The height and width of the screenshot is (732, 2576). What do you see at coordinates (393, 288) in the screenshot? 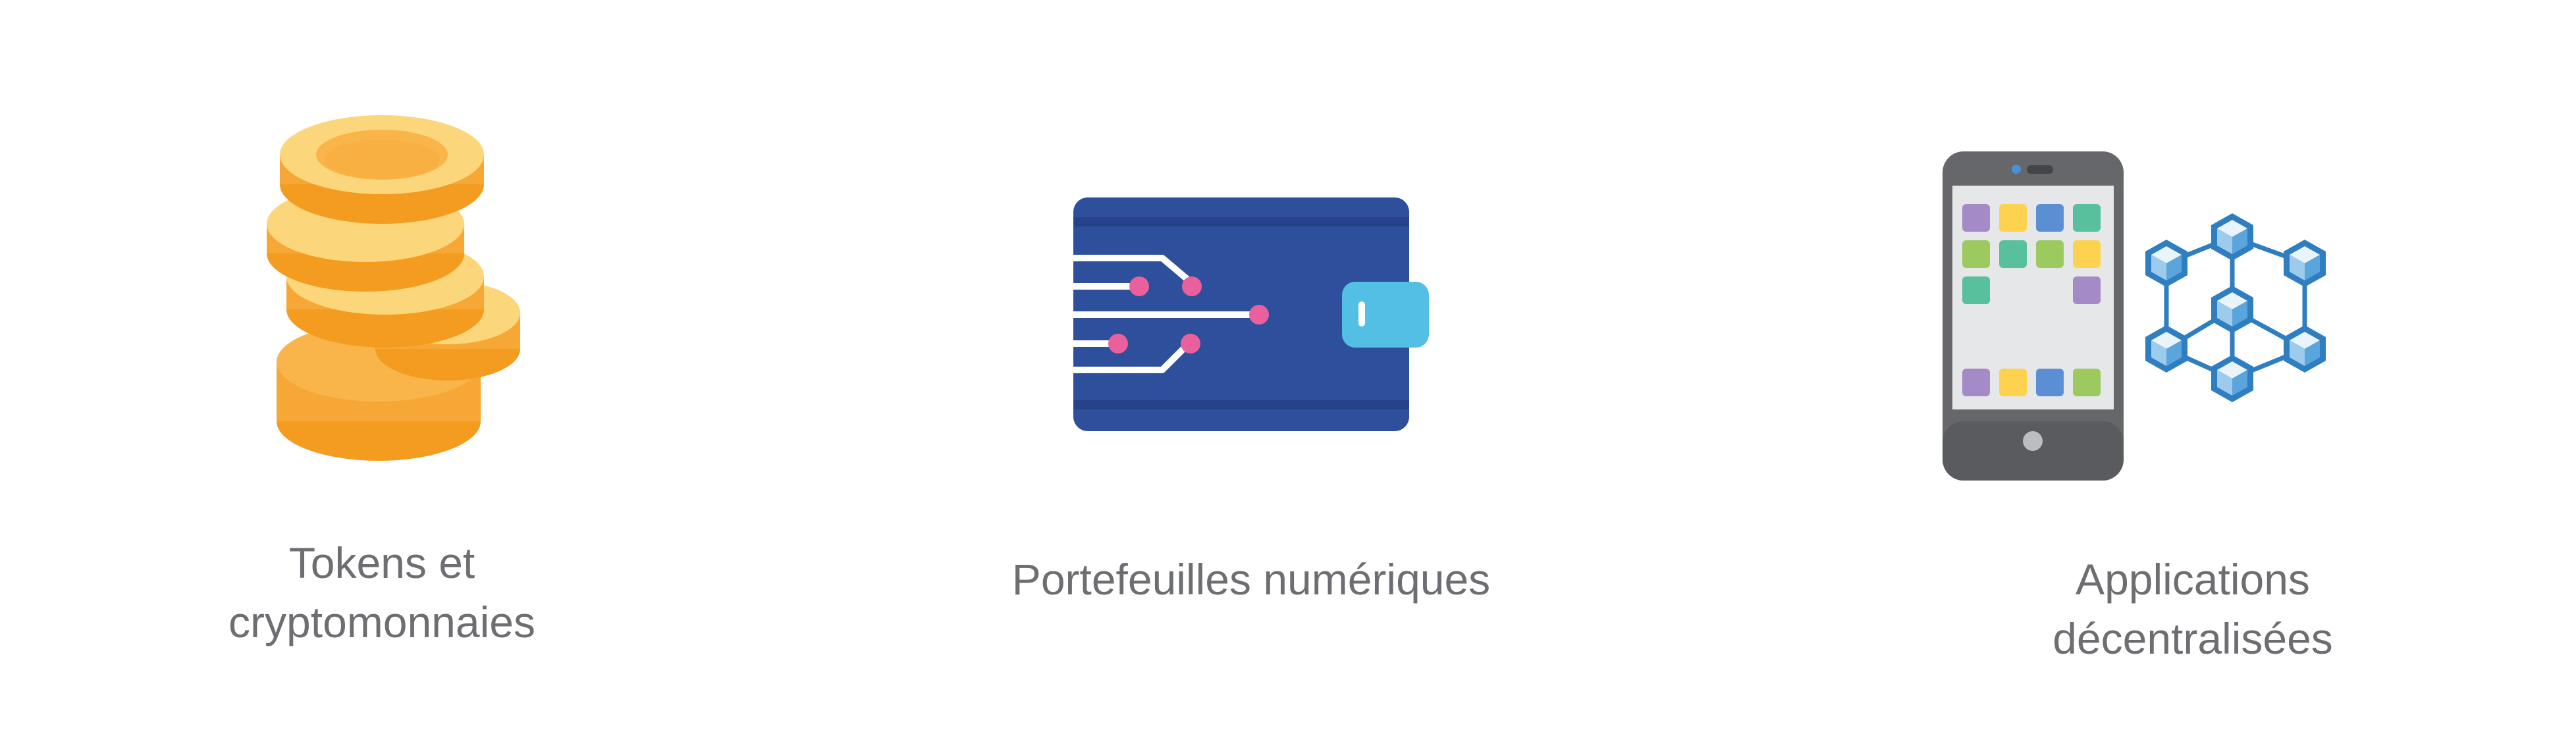
I see `coins-stack-icon` at bounding box center [393, 288].